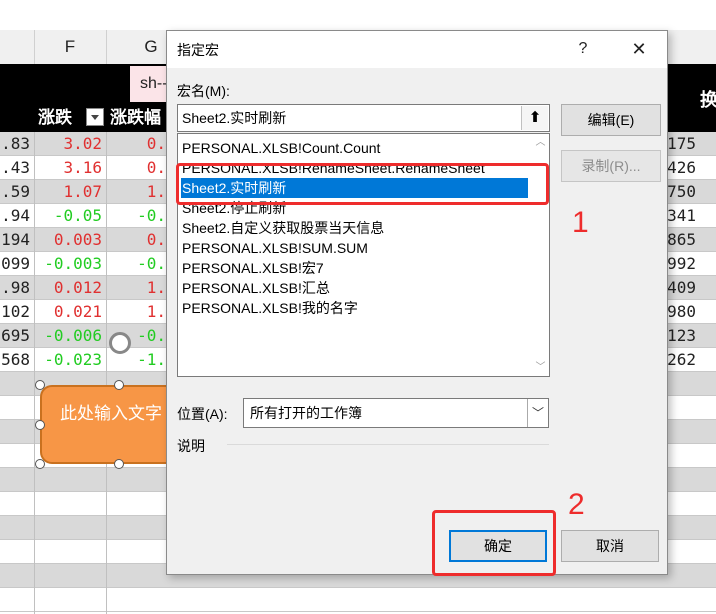 This screenshot has height=614, width=716. I want to click on cell-change: -0.003, so click(68, 263).